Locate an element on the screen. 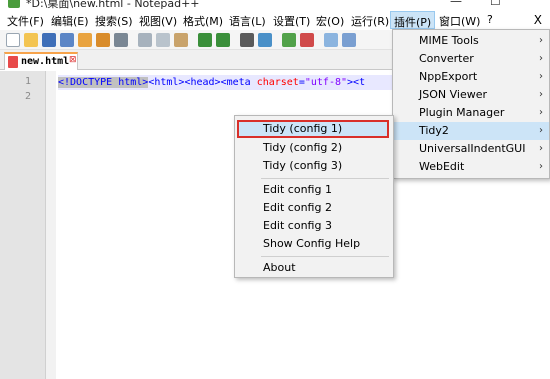 This screenshot has width=550, height=379. menu-item-label: JSON Viewer is located at coordinates (453, 94).